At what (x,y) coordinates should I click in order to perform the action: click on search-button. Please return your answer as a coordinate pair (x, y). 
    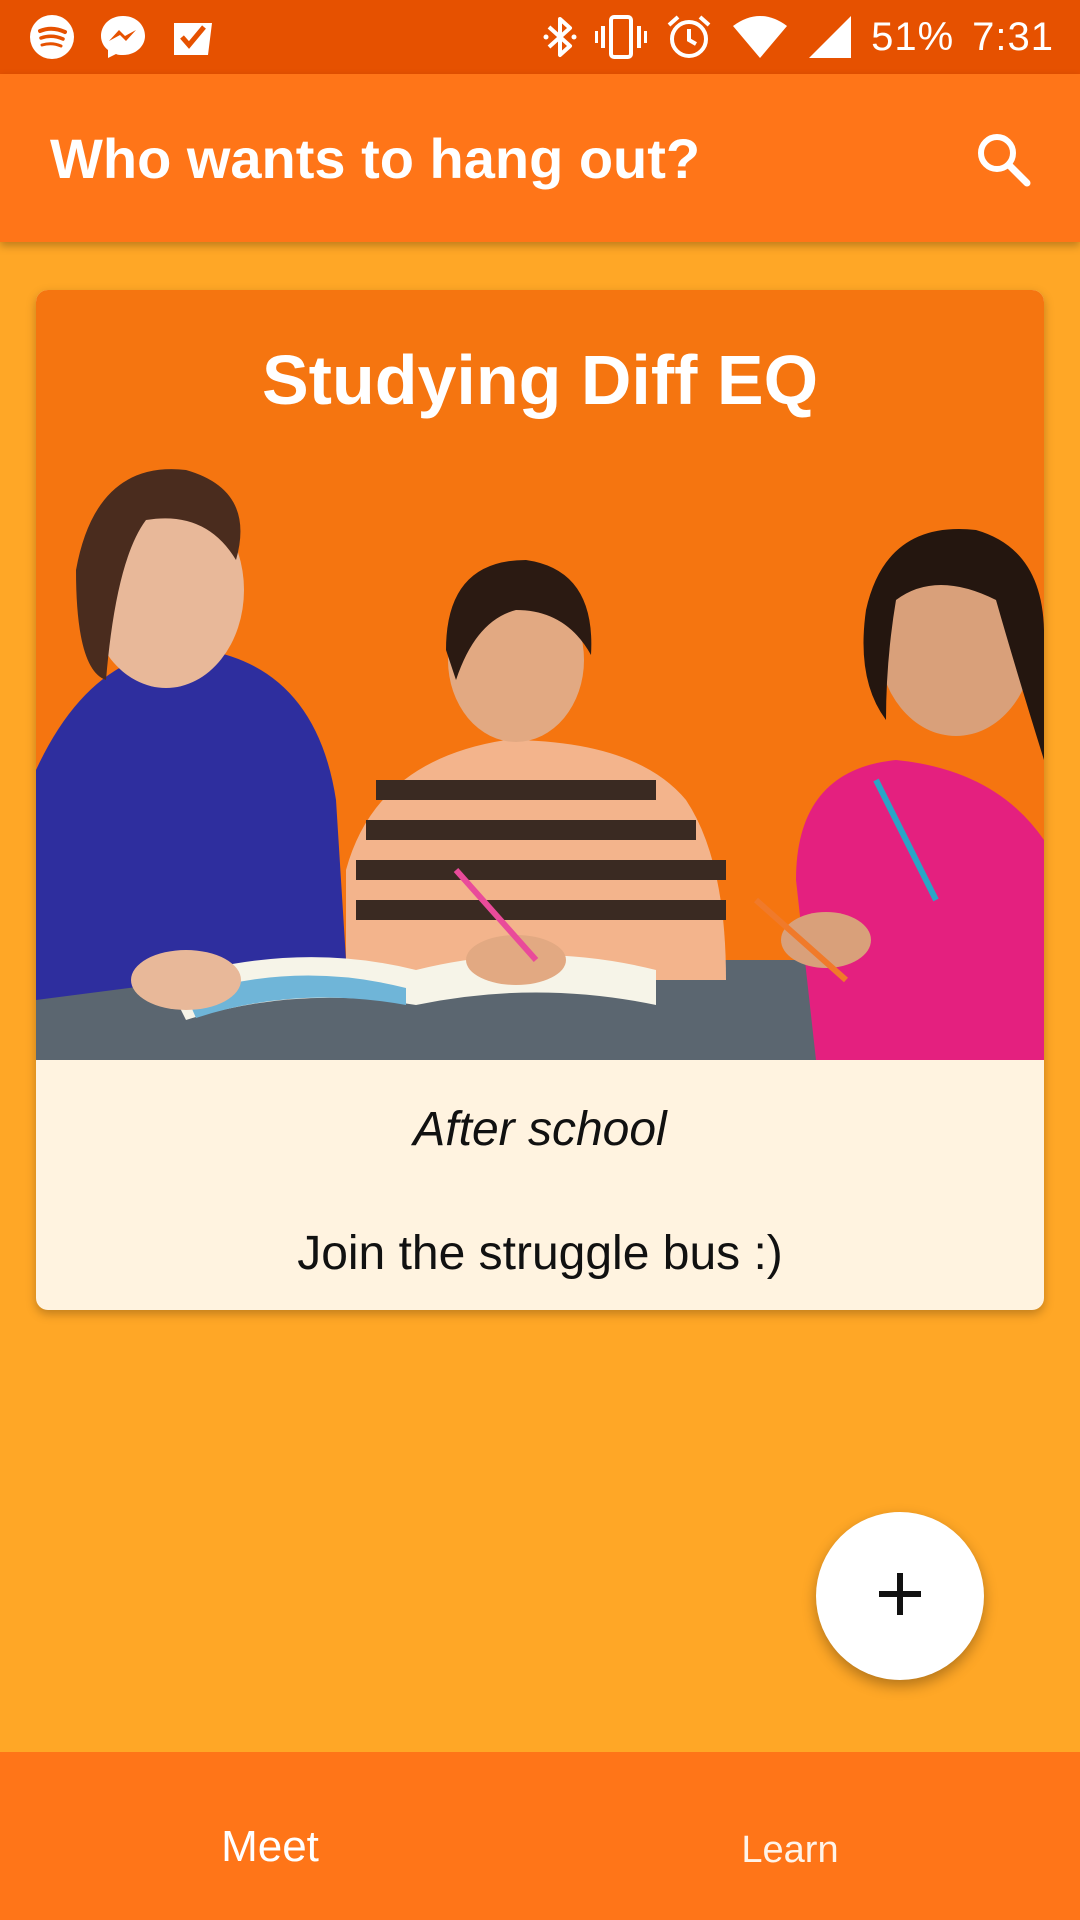
    Looking at the image, I should click on (1003, 161).